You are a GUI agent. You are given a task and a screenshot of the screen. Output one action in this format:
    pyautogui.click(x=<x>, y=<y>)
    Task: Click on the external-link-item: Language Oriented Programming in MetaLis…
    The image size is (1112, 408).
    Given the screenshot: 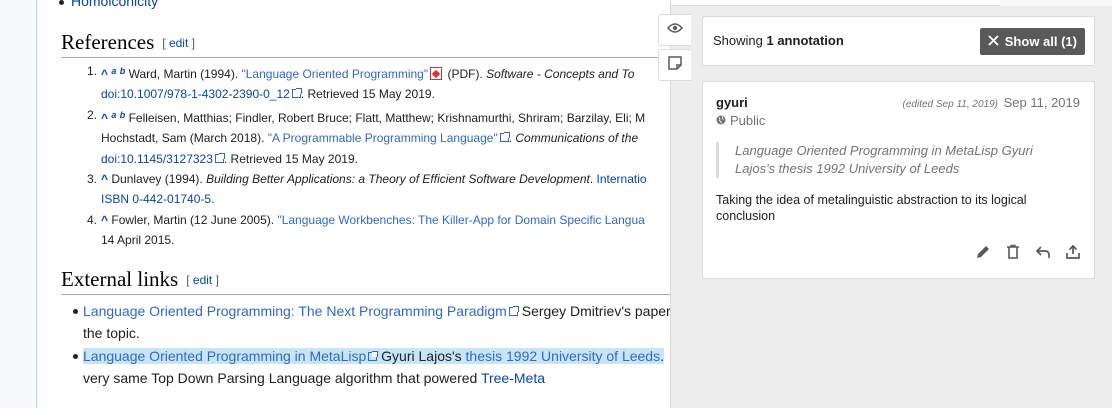 What is the action you would take?
    pyautogui.click(x=371, y=367)
    